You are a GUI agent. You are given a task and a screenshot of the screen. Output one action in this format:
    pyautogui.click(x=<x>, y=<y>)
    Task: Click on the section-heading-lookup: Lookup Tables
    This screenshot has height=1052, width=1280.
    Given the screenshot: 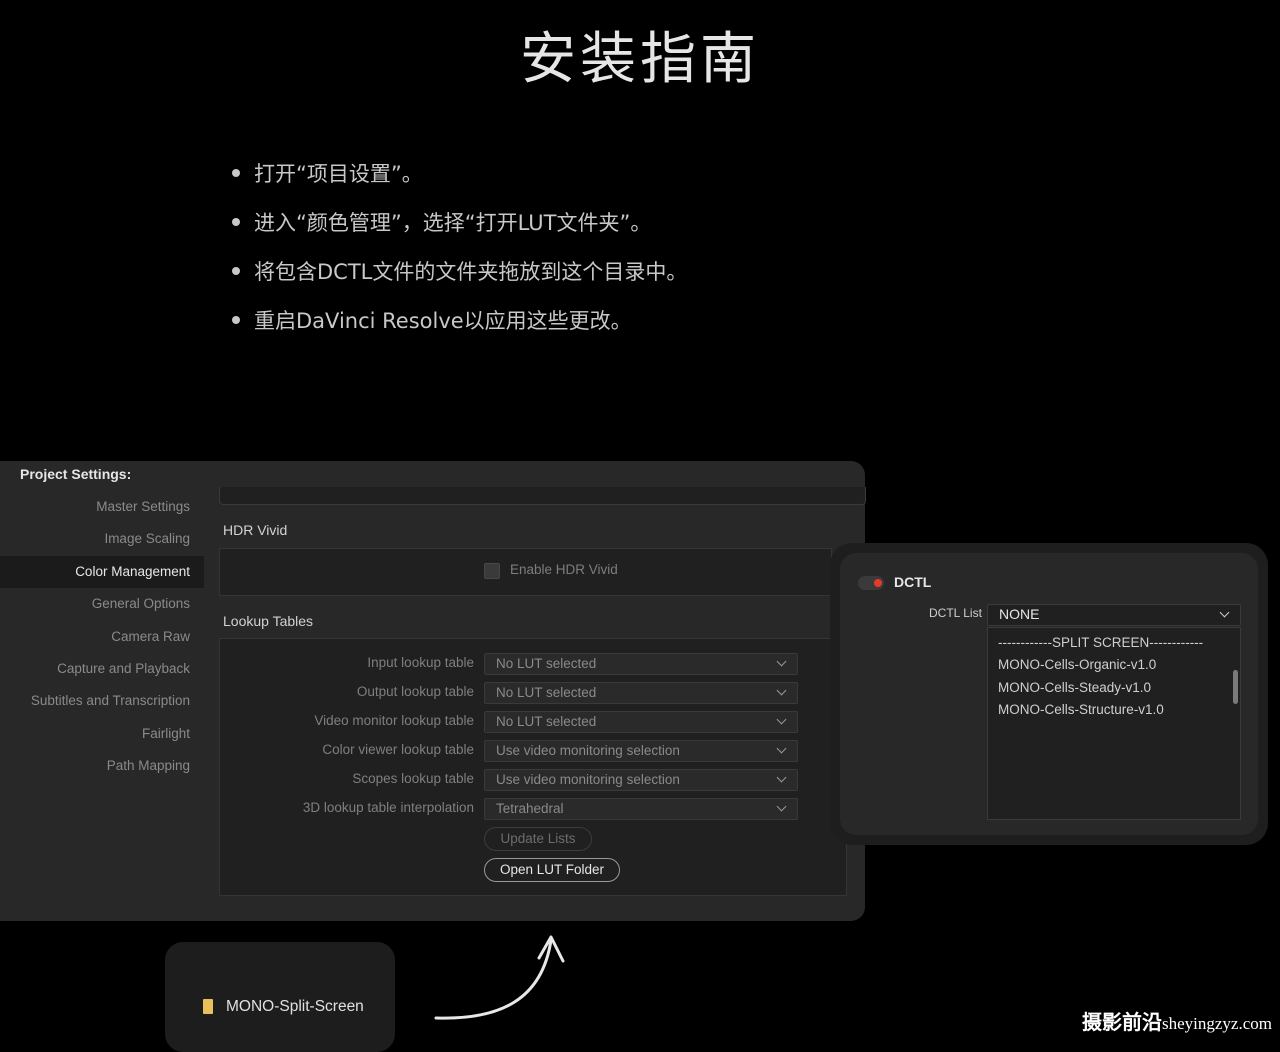 What is the action you would take?
    pyautogui.click(x=268, y=621)
    